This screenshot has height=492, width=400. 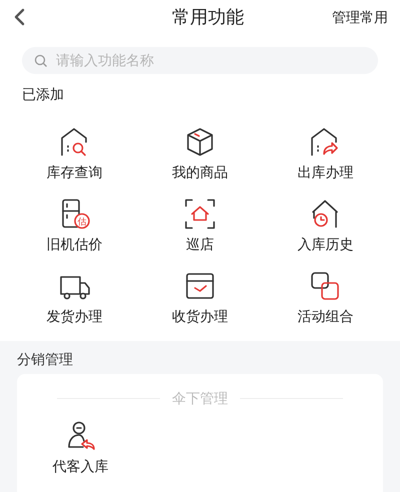 What do you see at coordinates (200, 297) in the screenshot?
I see `function-tile: 收货办理` at bounding box center [200, 297].